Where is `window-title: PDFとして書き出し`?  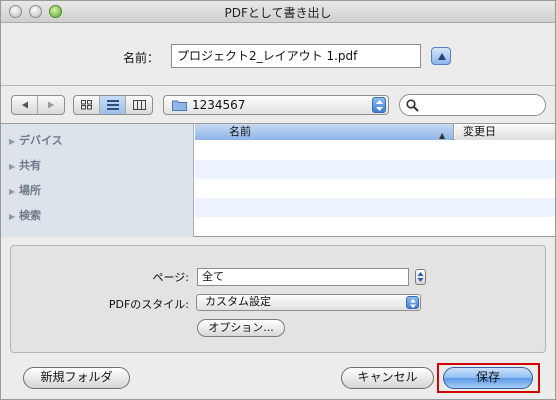
window-title: PDFとして書き出し is located at coordinates (278, 13).